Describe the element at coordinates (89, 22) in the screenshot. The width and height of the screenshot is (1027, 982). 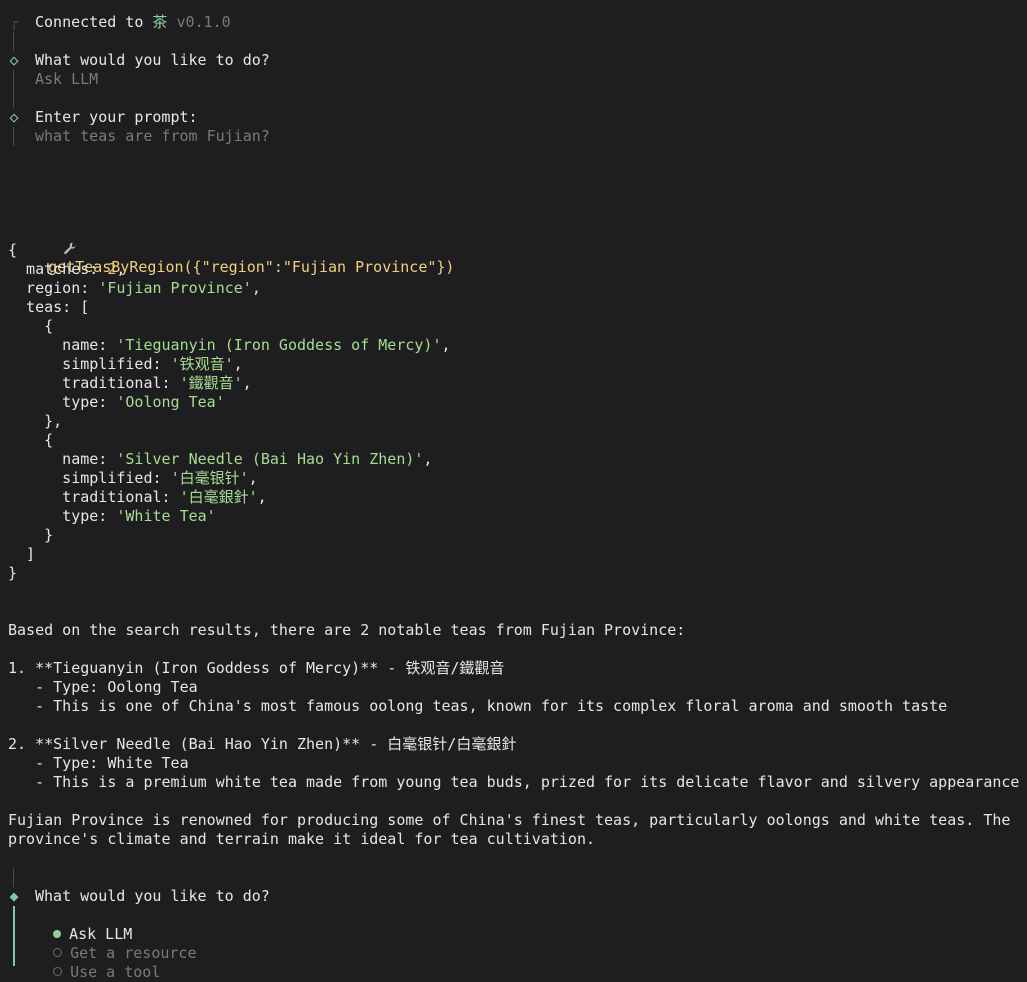
I see `connected-prefix: Connected to` at that location.